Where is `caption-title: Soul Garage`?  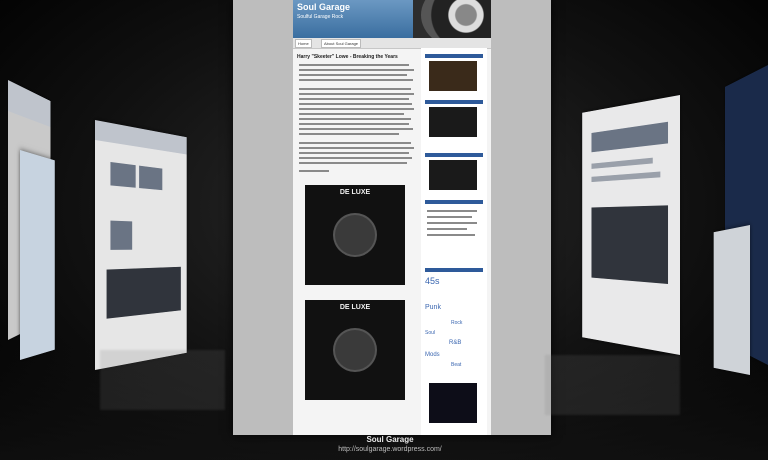
caption-title: Soul Garage is located at coordinates (390, 439).